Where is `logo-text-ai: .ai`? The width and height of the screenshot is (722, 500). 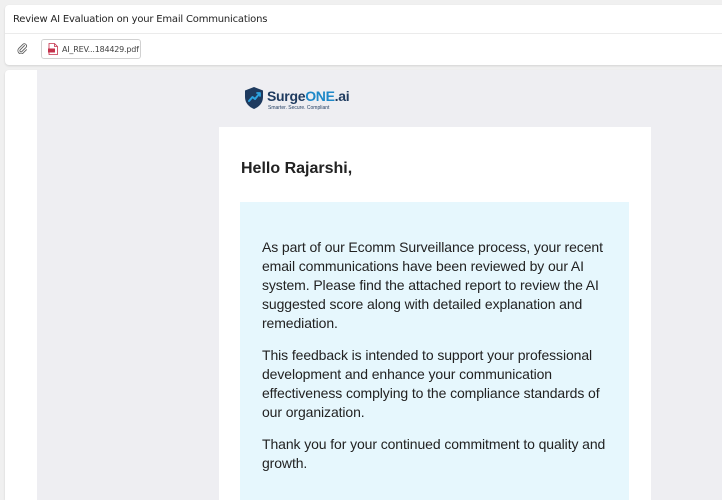
logo-text-ai: .ai is located at coordinates (342, 96).